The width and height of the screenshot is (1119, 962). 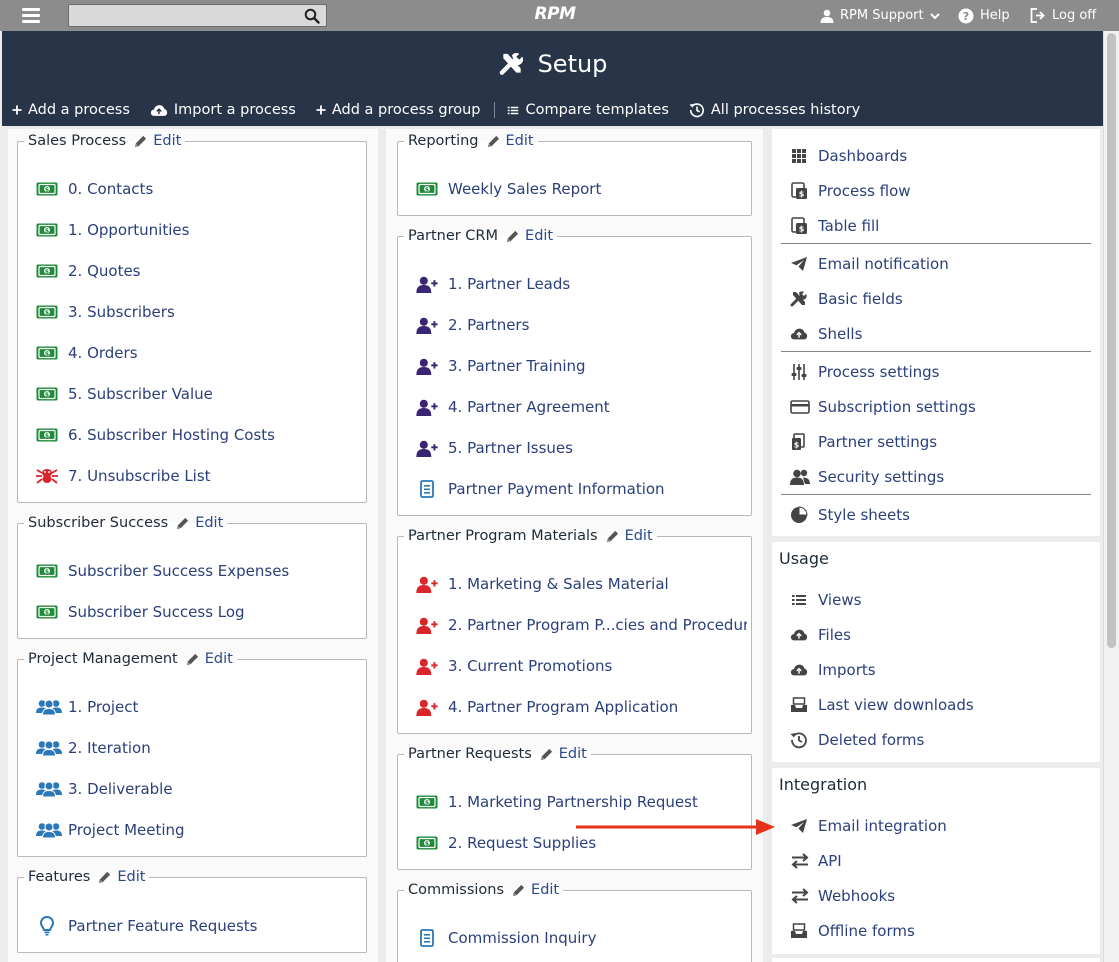 I want to click on page-scrollbar, so click(x=1111, y=496).